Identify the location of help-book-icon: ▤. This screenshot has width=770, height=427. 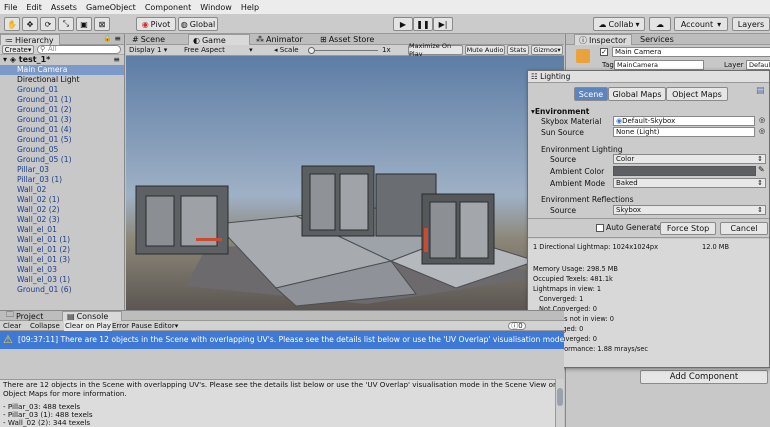
(760, 91).